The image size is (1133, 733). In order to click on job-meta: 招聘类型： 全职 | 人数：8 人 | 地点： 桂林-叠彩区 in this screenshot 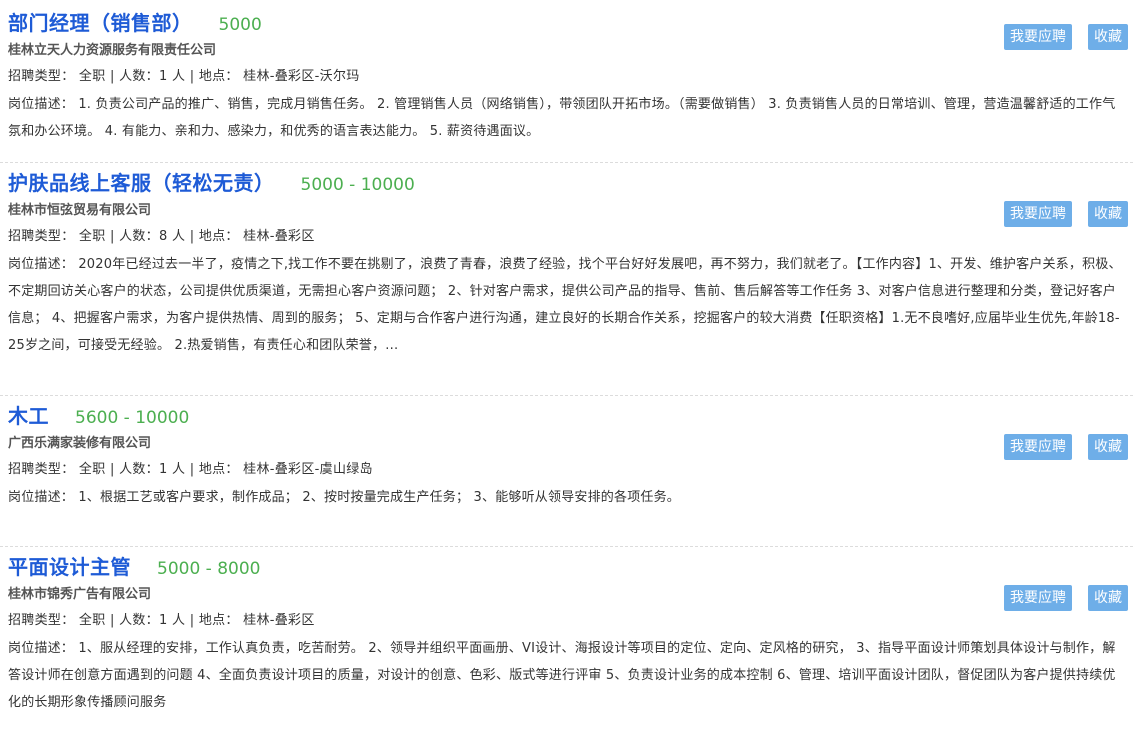, I will do `click(161, 236)`.